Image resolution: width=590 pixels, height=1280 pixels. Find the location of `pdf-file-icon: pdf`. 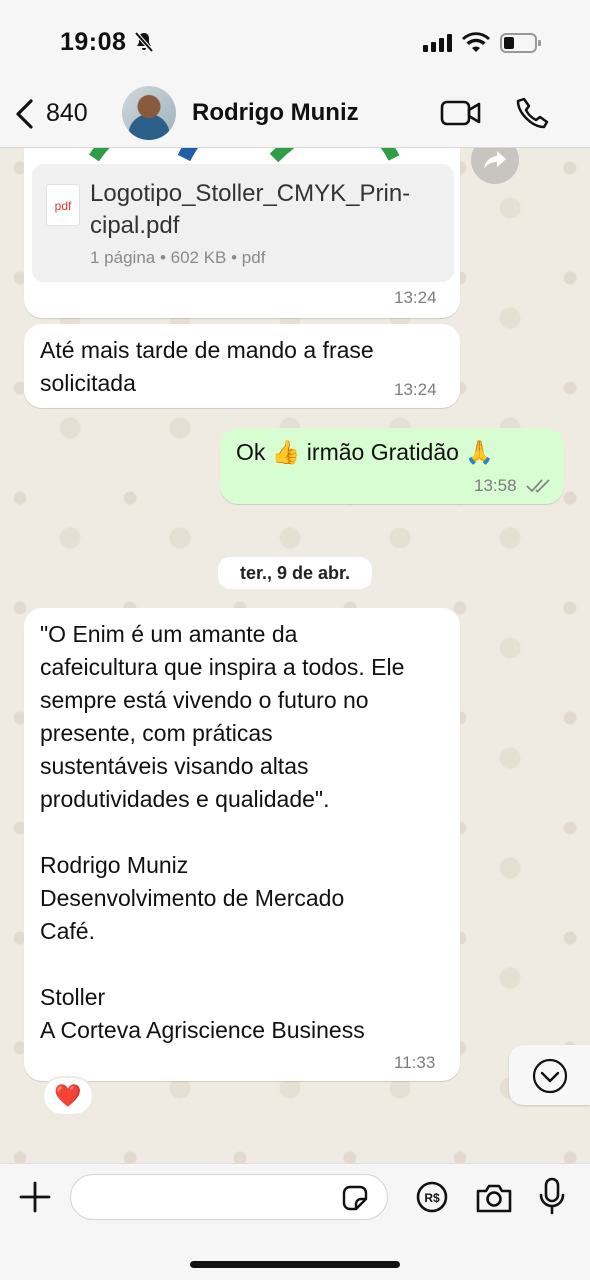

pdf-file-icon: pdf is located at coordinates (63, 205).